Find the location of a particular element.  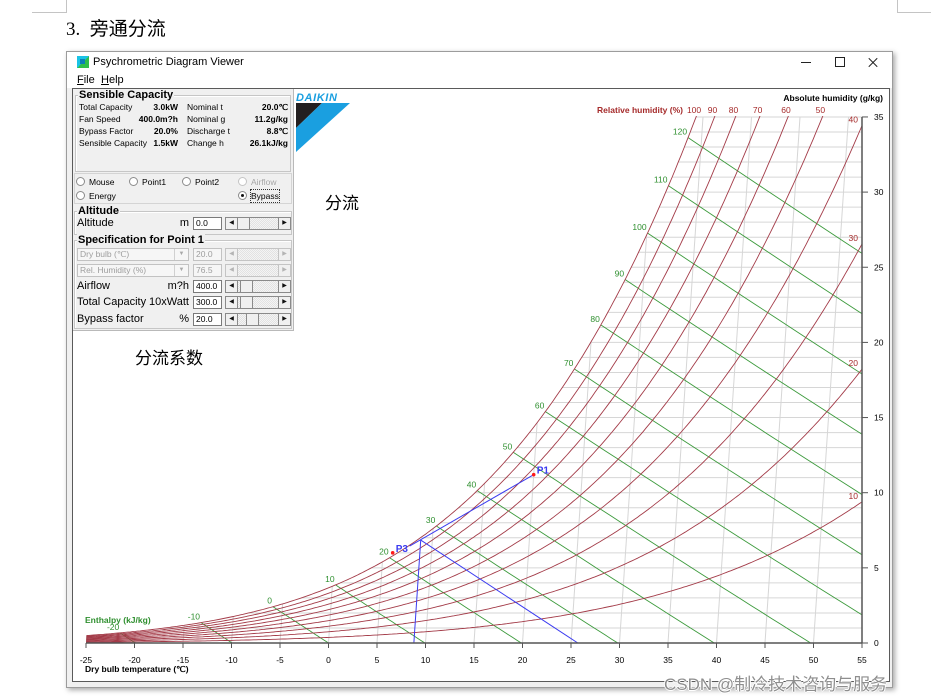

point-marker-p3 is located at coordinates (392, 553).